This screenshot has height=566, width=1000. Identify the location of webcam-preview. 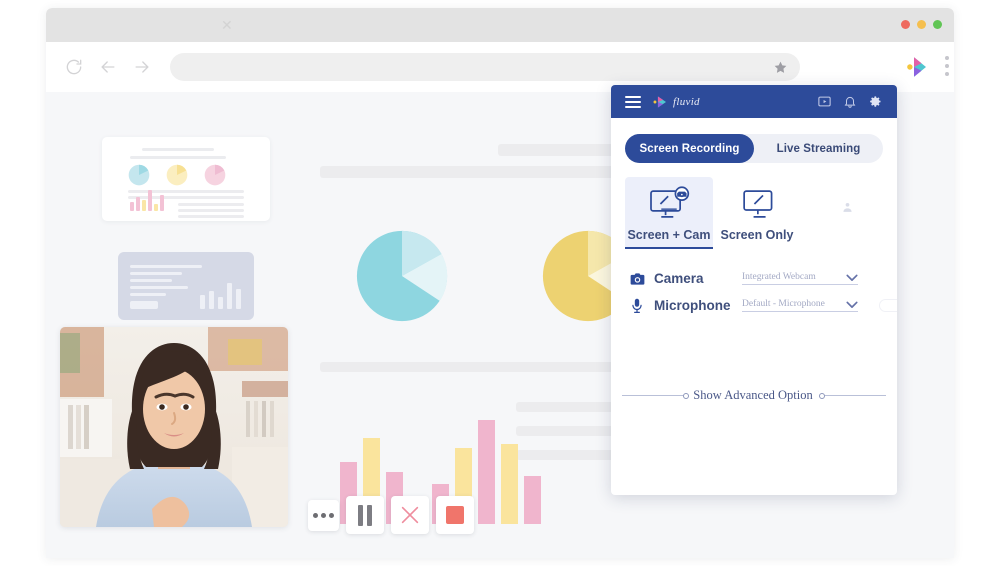
(174, 427).